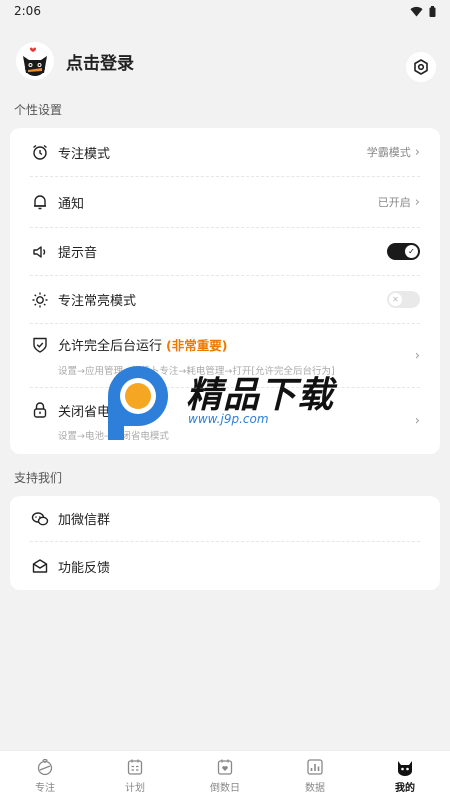 This screenshot has width=450, height=800. What do you see at coordinates (40, 152) in the screenshot?
I see `alarm-clock-icon` at bounding box center [40, 152].